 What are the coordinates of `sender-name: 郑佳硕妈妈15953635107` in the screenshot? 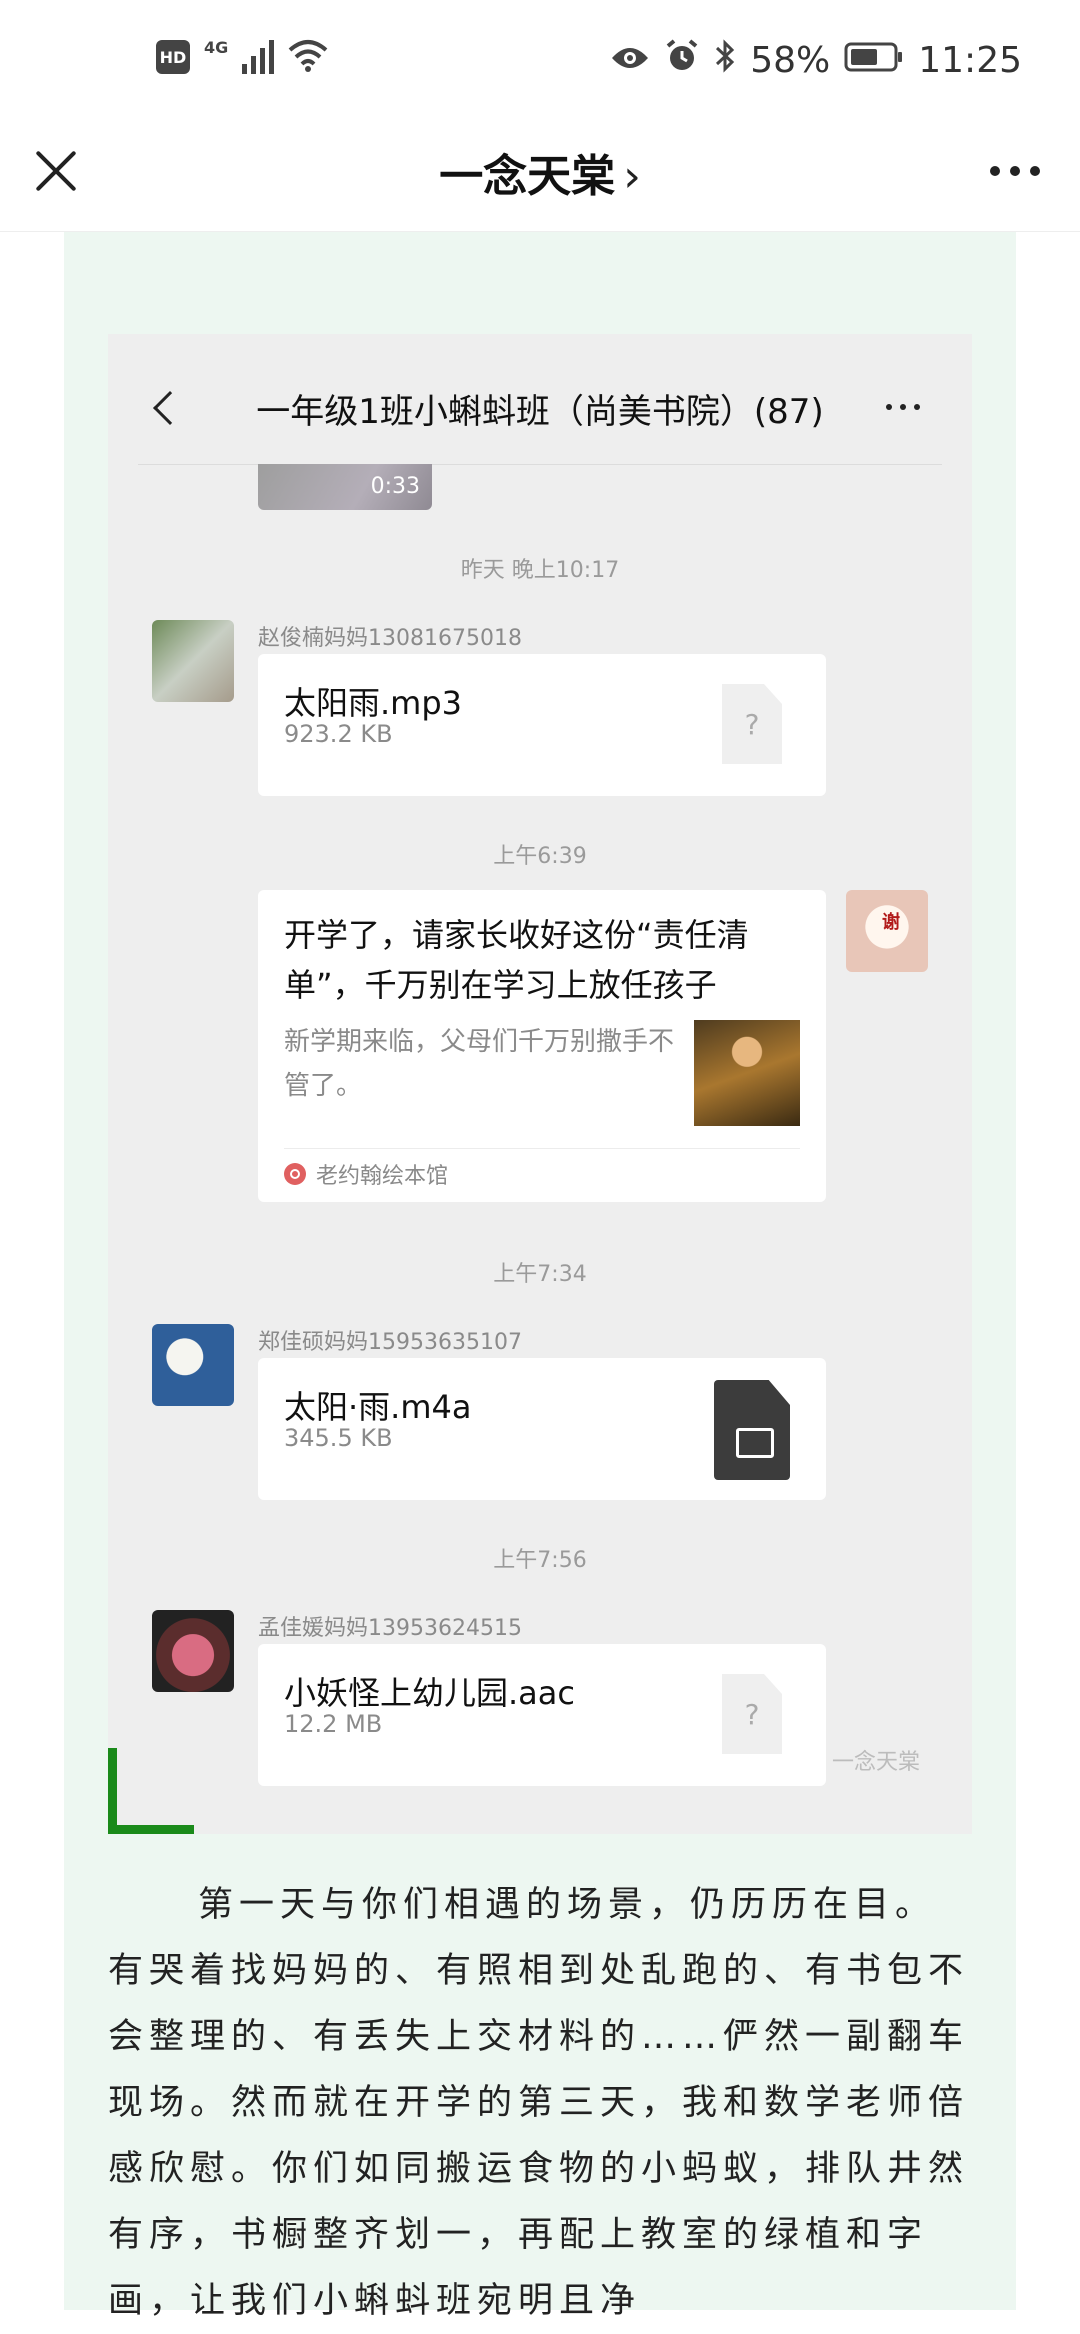 It's located at (390, 1342).